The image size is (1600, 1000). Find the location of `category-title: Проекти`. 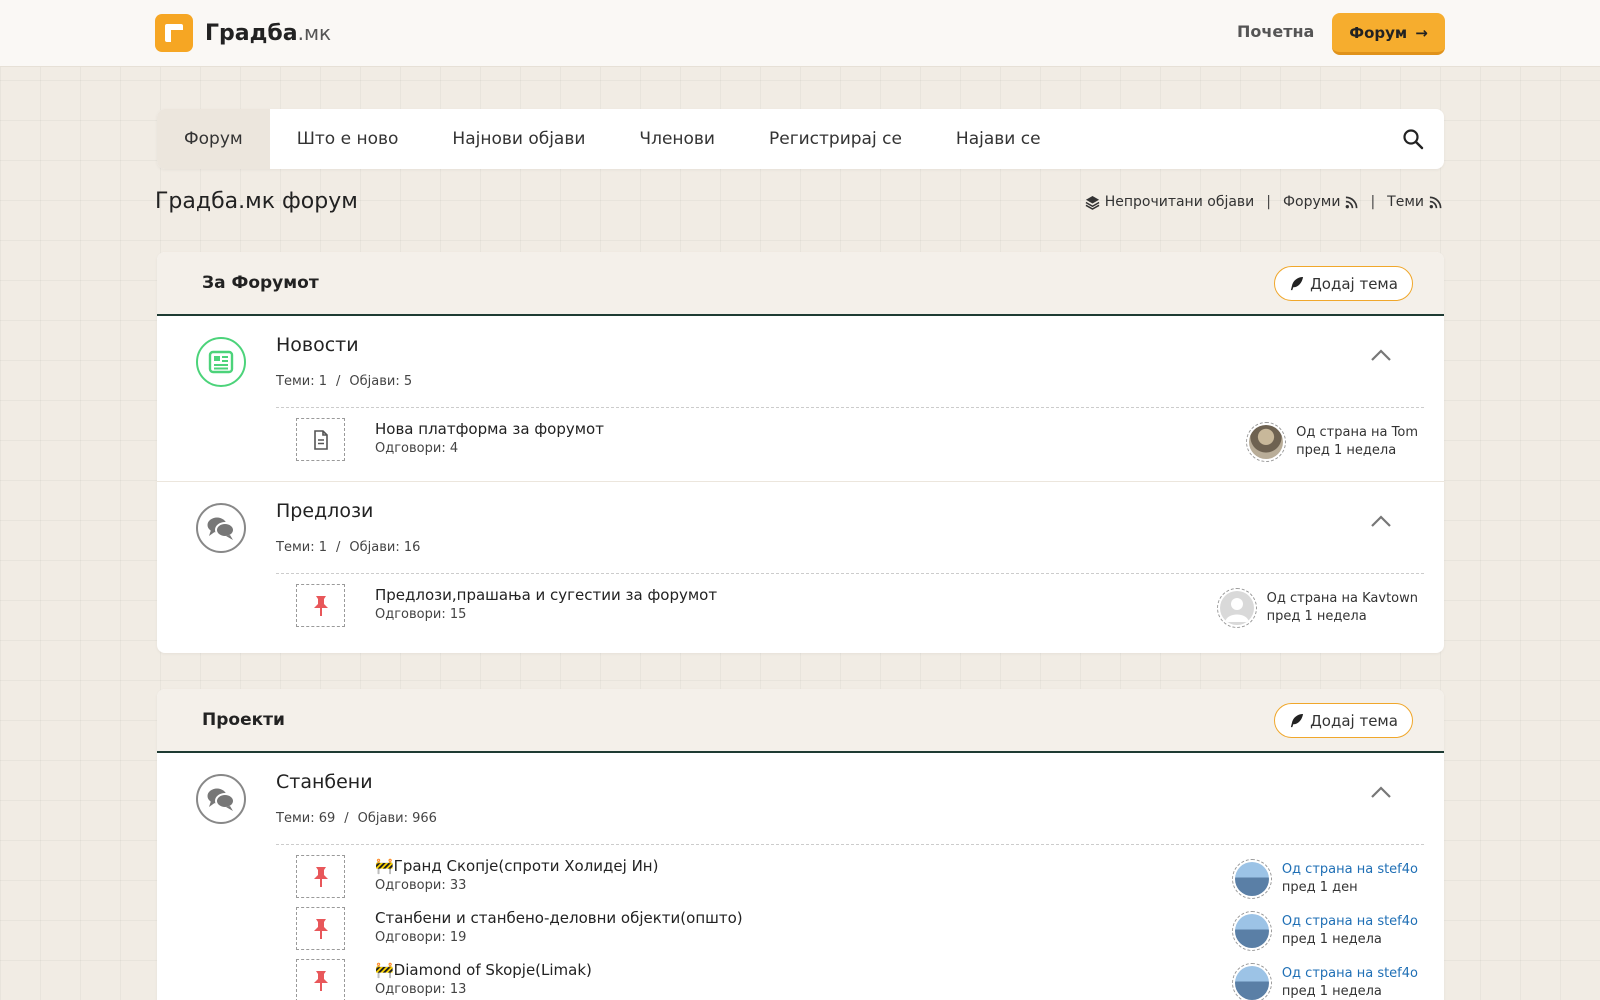

category-title: Проекти is located at coordinates (243, 720).